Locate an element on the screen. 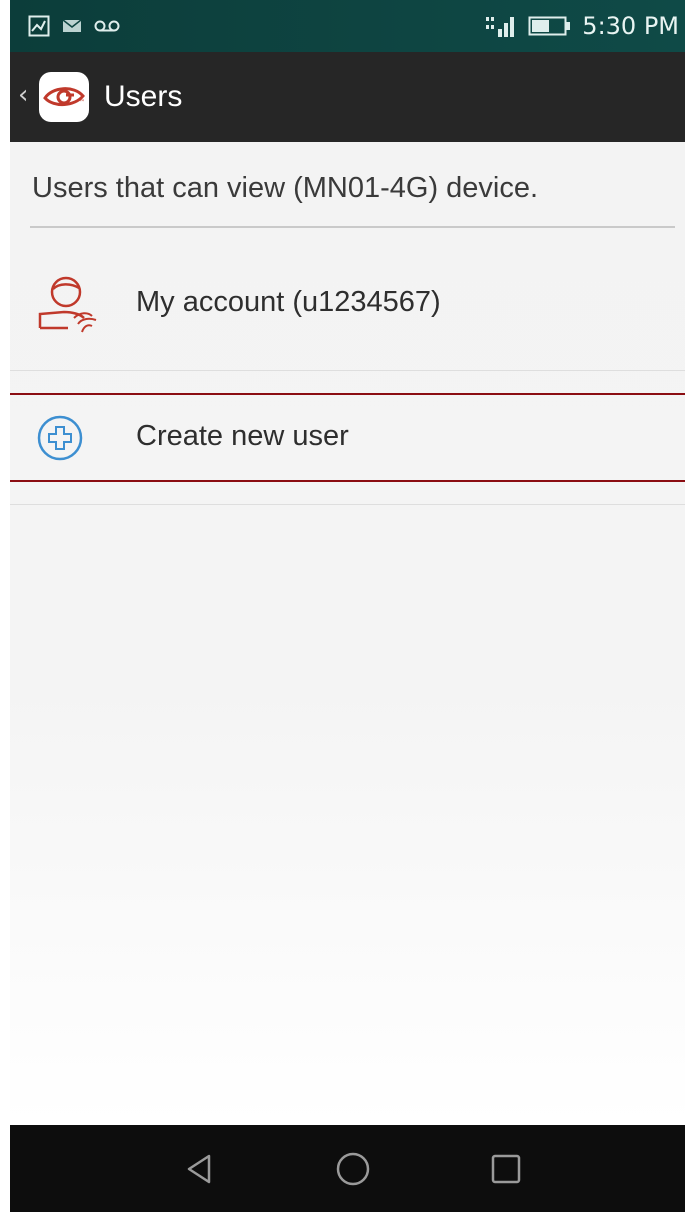 This screenshot has width=685, height=1212. user-avatar-icon is located at coordinates (68, 308).